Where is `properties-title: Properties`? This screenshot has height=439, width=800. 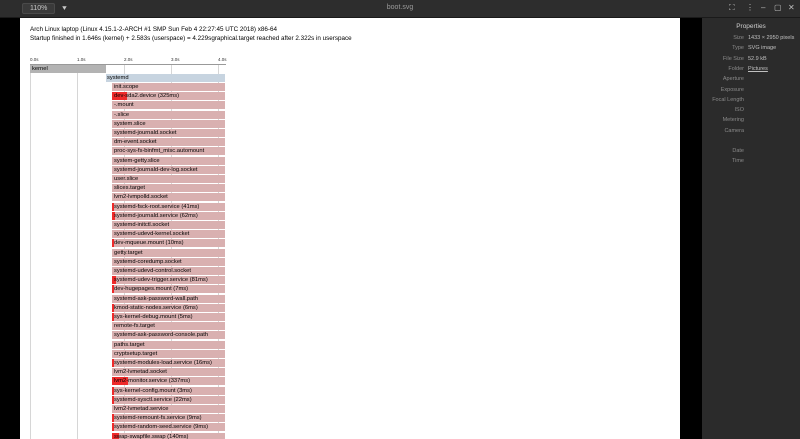 properties-title: Properties is located at coordinates (751, 26).